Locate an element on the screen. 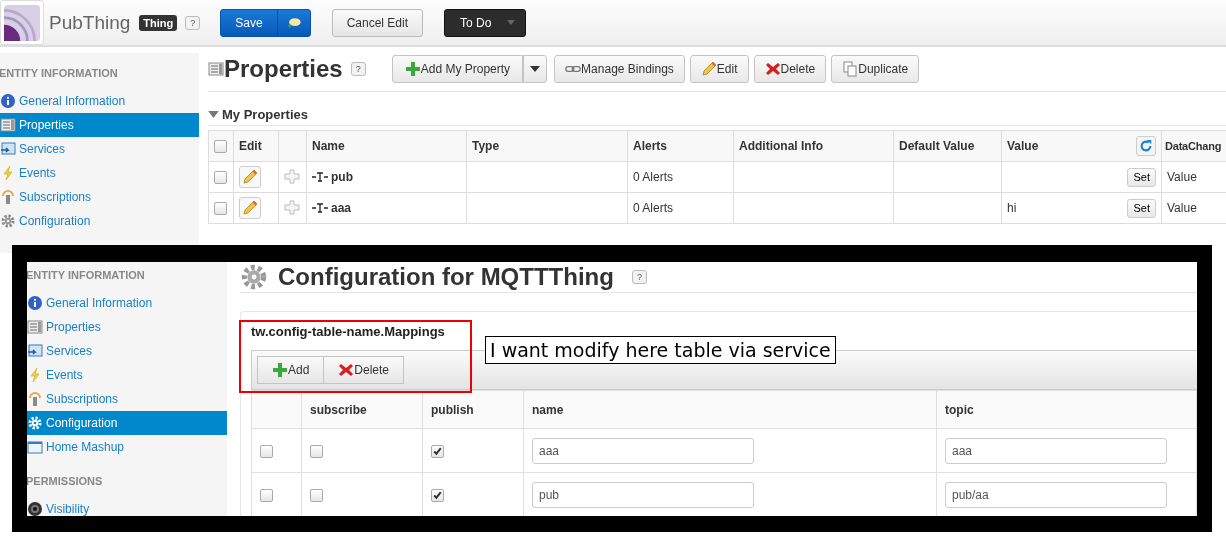 This screenshot has height=544, width=1226. input-field: pub is located at coordinates (643, 494).